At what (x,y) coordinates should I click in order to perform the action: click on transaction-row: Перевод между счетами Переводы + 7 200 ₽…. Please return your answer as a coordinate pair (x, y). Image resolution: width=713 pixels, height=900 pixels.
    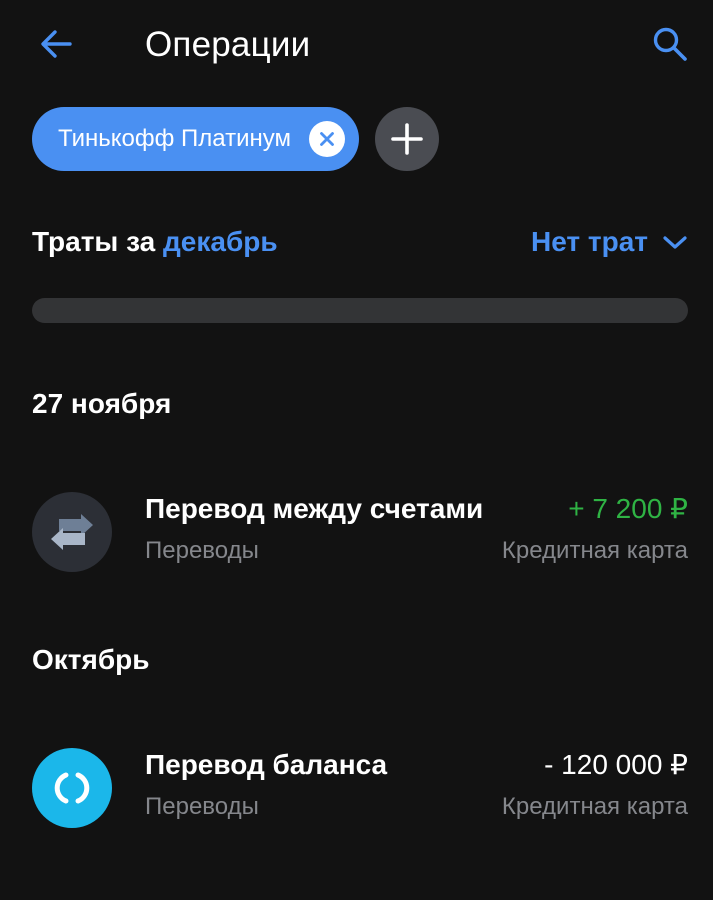
    Looking at the image, I should click on (360, 532).